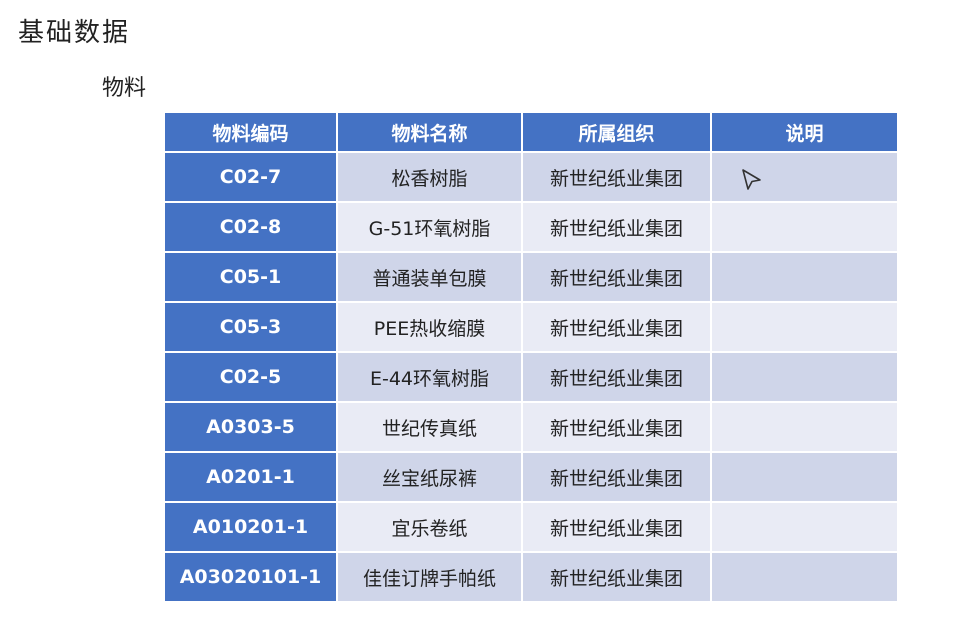  I want to click on table-row: C02-7 松香树脂 新世纪纸业集团, so click(531, 177).